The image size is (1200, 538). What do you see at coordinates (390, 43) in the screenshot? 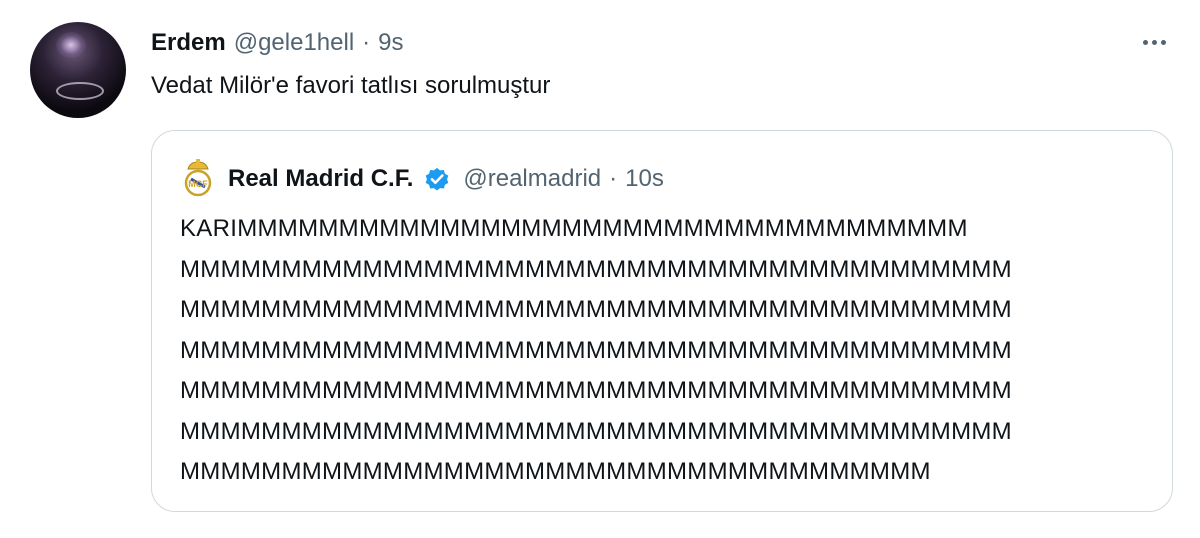
I see `timestamp: 9s` at bounding box center [390, 43].